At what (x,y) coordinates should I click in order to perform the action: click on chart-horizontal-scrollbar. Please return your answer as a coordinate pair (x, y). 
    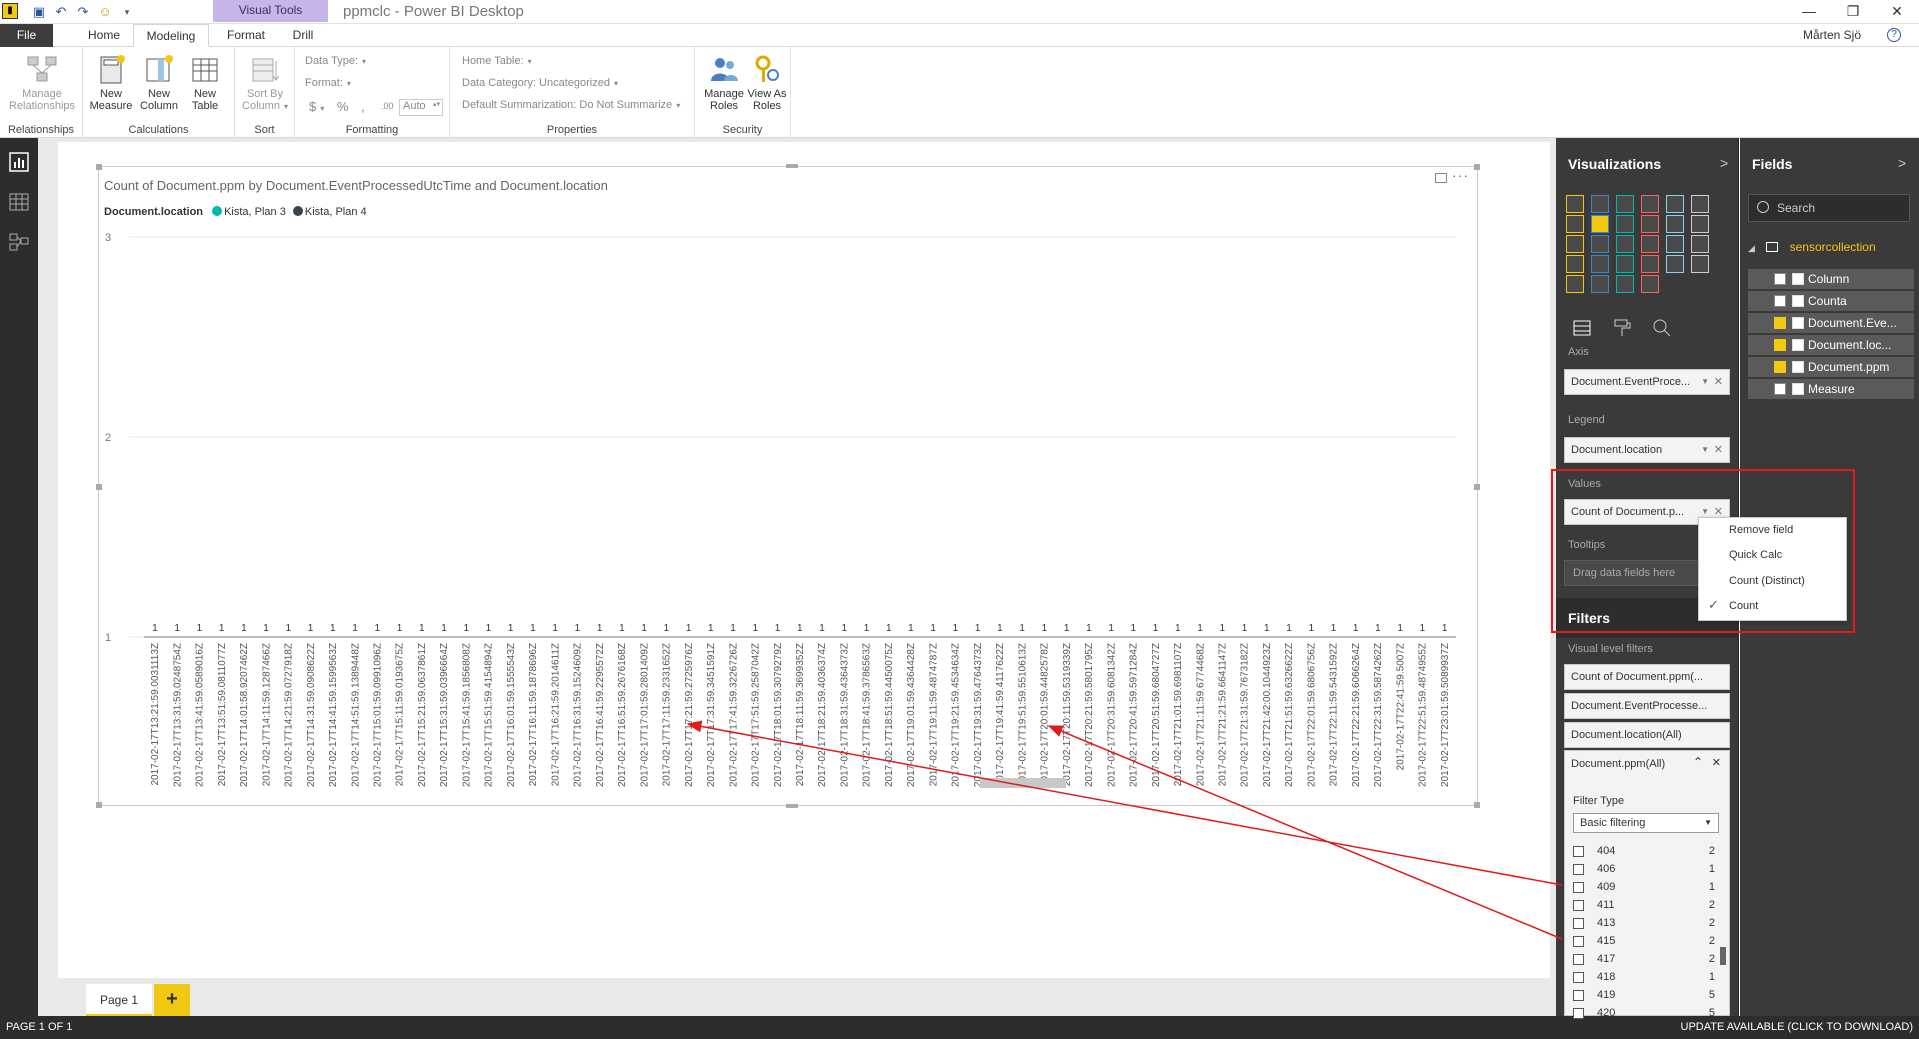
    Looking at the image, I should click on (1023, 783).